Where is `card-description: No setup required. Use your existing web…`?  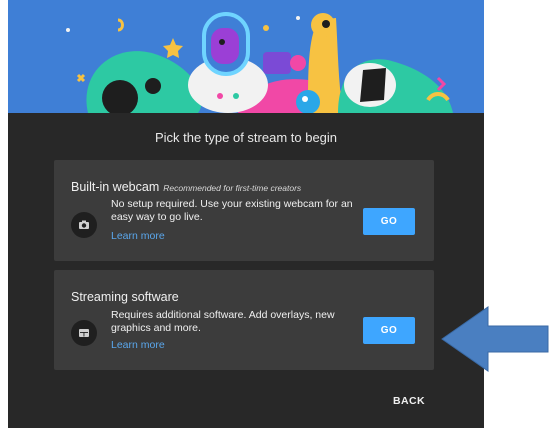 card-description: No setup required. Use your existing web… is located at coordinates (232, 210).